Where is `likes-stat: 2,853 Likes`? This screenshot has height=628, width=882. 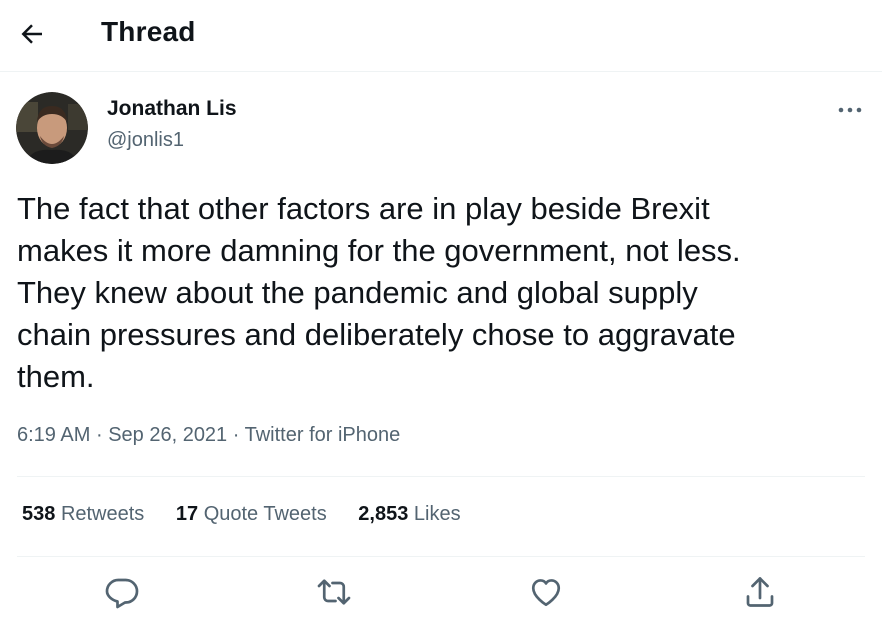 likes-stat: 2,853 Likes is located at coordinates (409, 514).